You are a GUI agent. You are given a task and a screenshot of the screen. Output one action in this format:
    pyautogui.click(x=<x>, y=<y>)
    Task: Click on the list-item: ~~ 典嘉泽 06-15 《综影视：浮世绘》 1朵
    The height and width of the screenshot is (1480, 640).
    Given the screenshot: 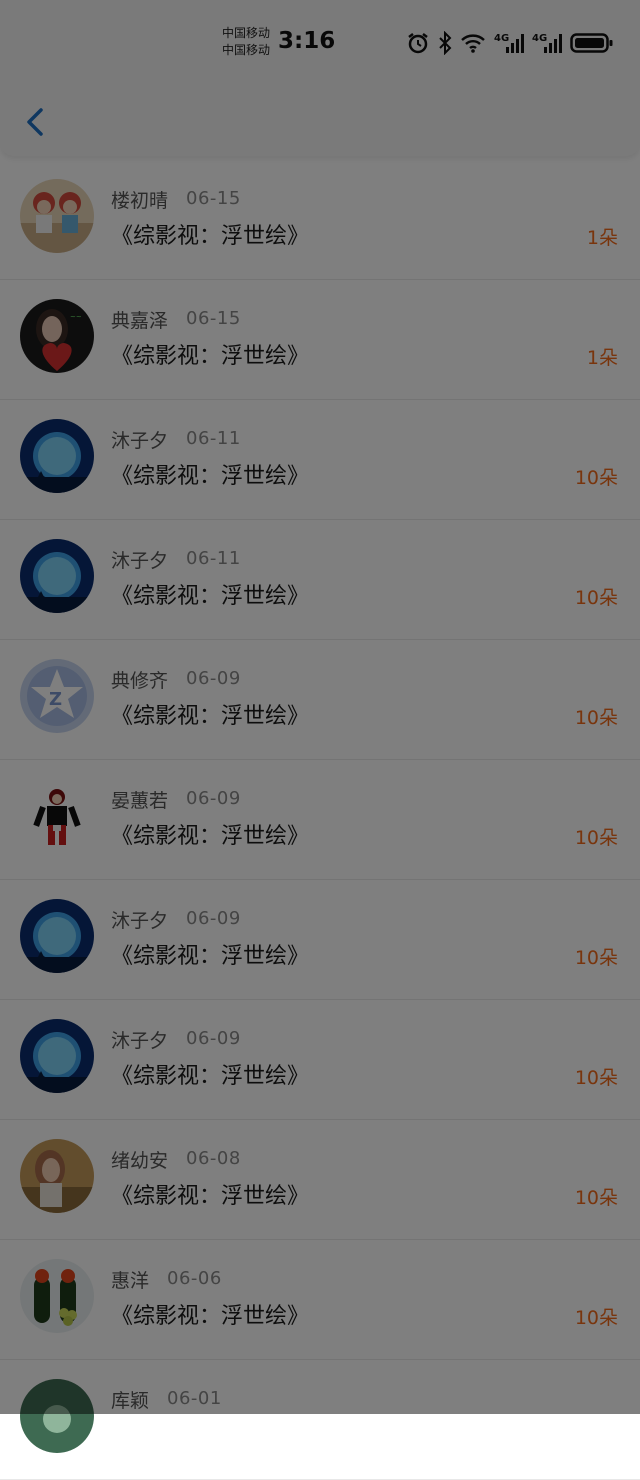 What is the action you would take?
    pyautogui.click(x=320, y=340)
    